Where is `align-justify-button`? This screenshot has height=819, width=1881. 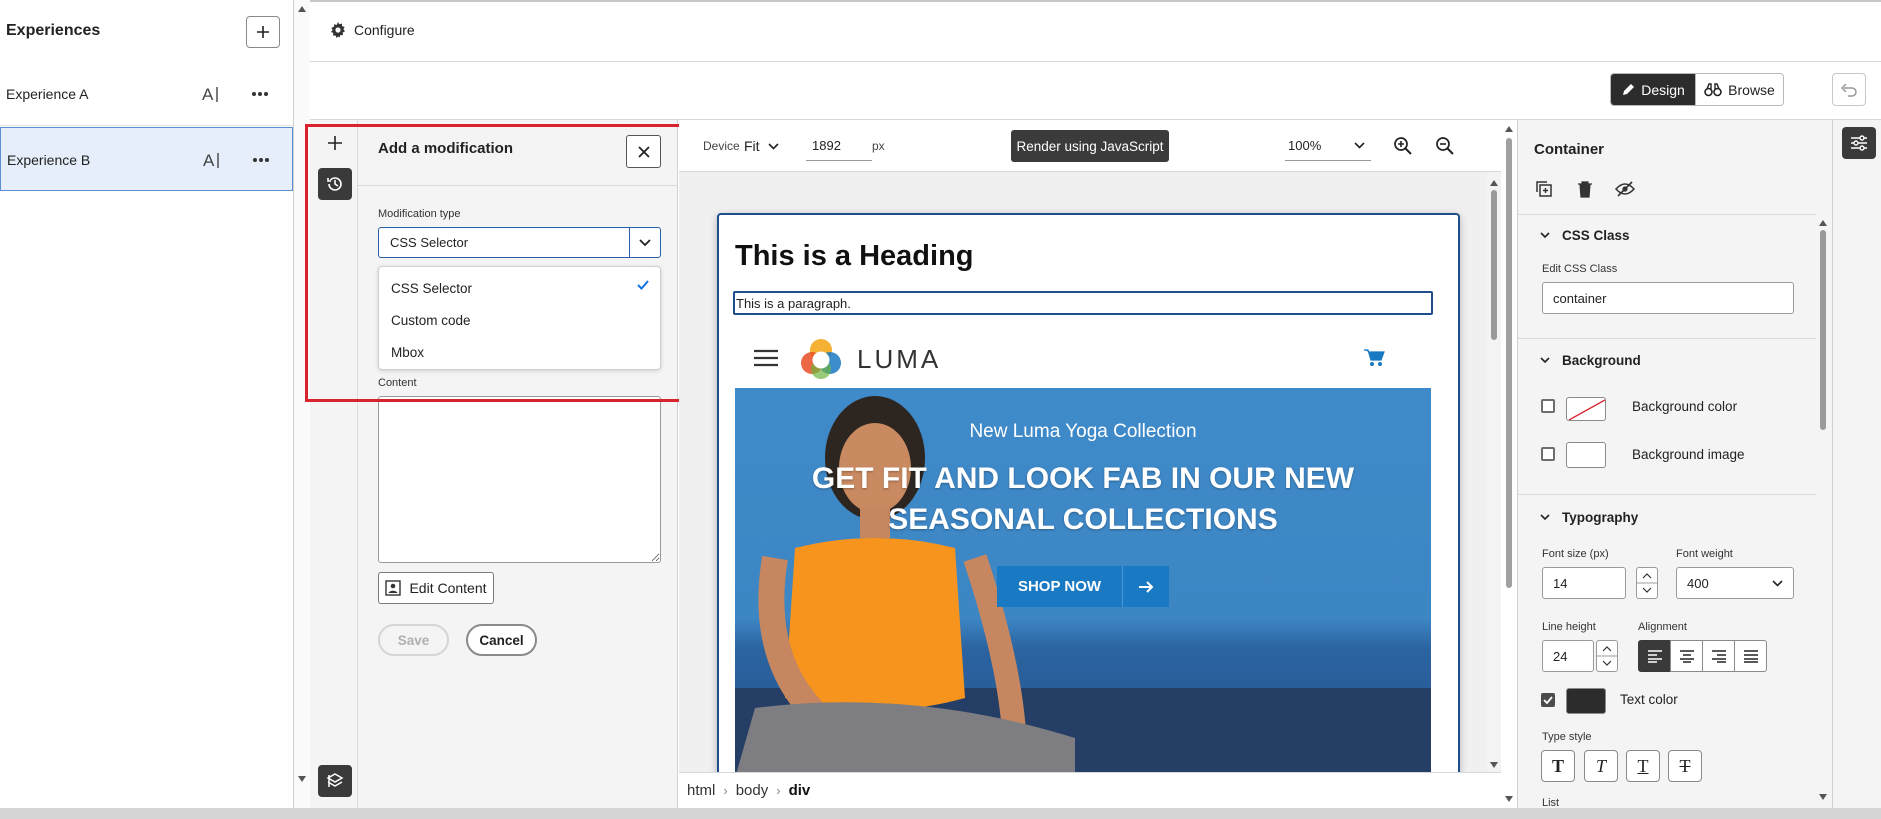
align-justify-button is located at coordinates (1750, 656).